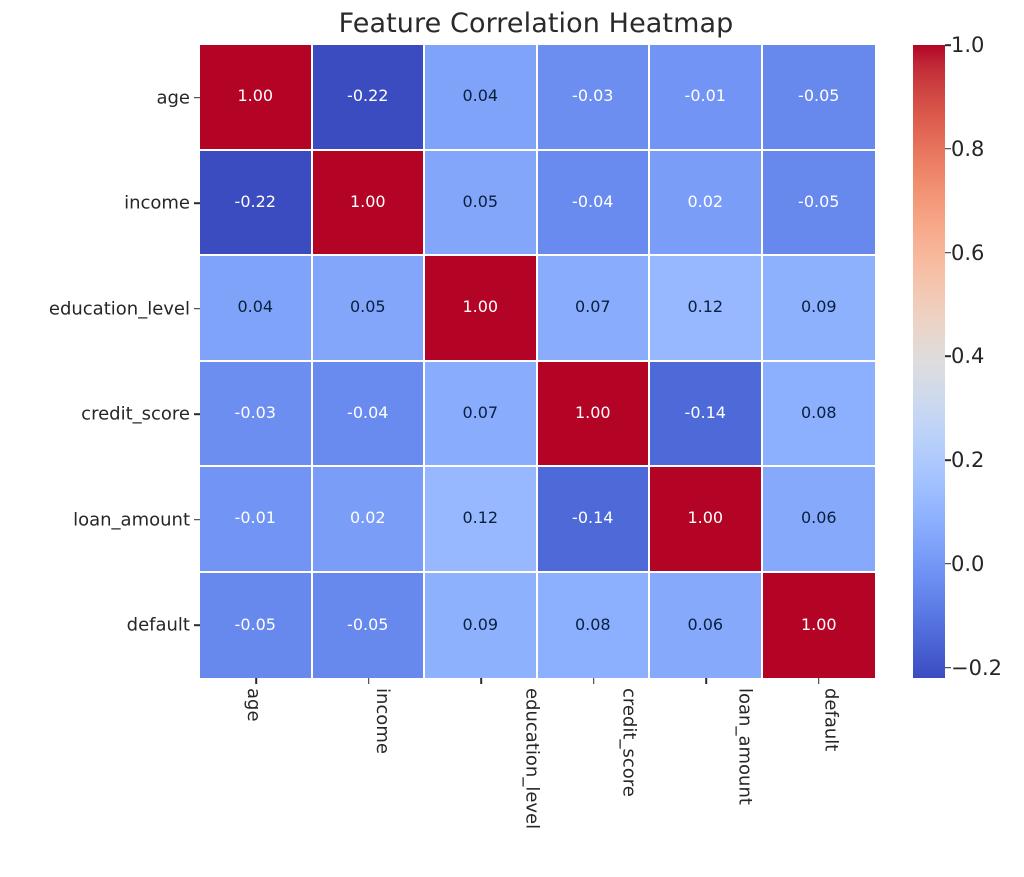  What do you see at coordinates (382, 721) in the screenshot?
I see `x-axis-label-income: income` at bounding box center [382, 721].